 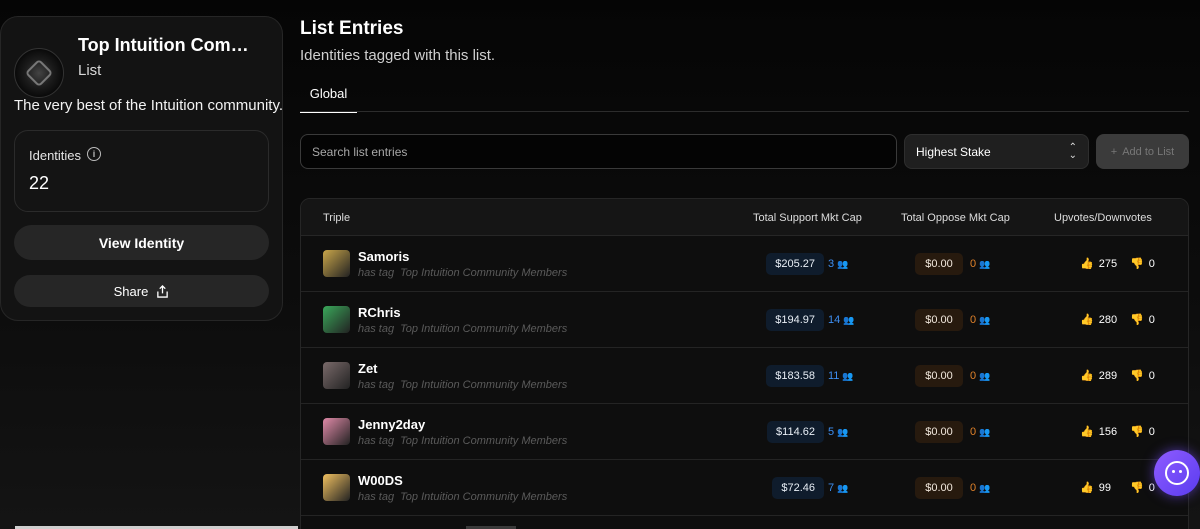 I want to click on search-input, so click(x=598, y=151).